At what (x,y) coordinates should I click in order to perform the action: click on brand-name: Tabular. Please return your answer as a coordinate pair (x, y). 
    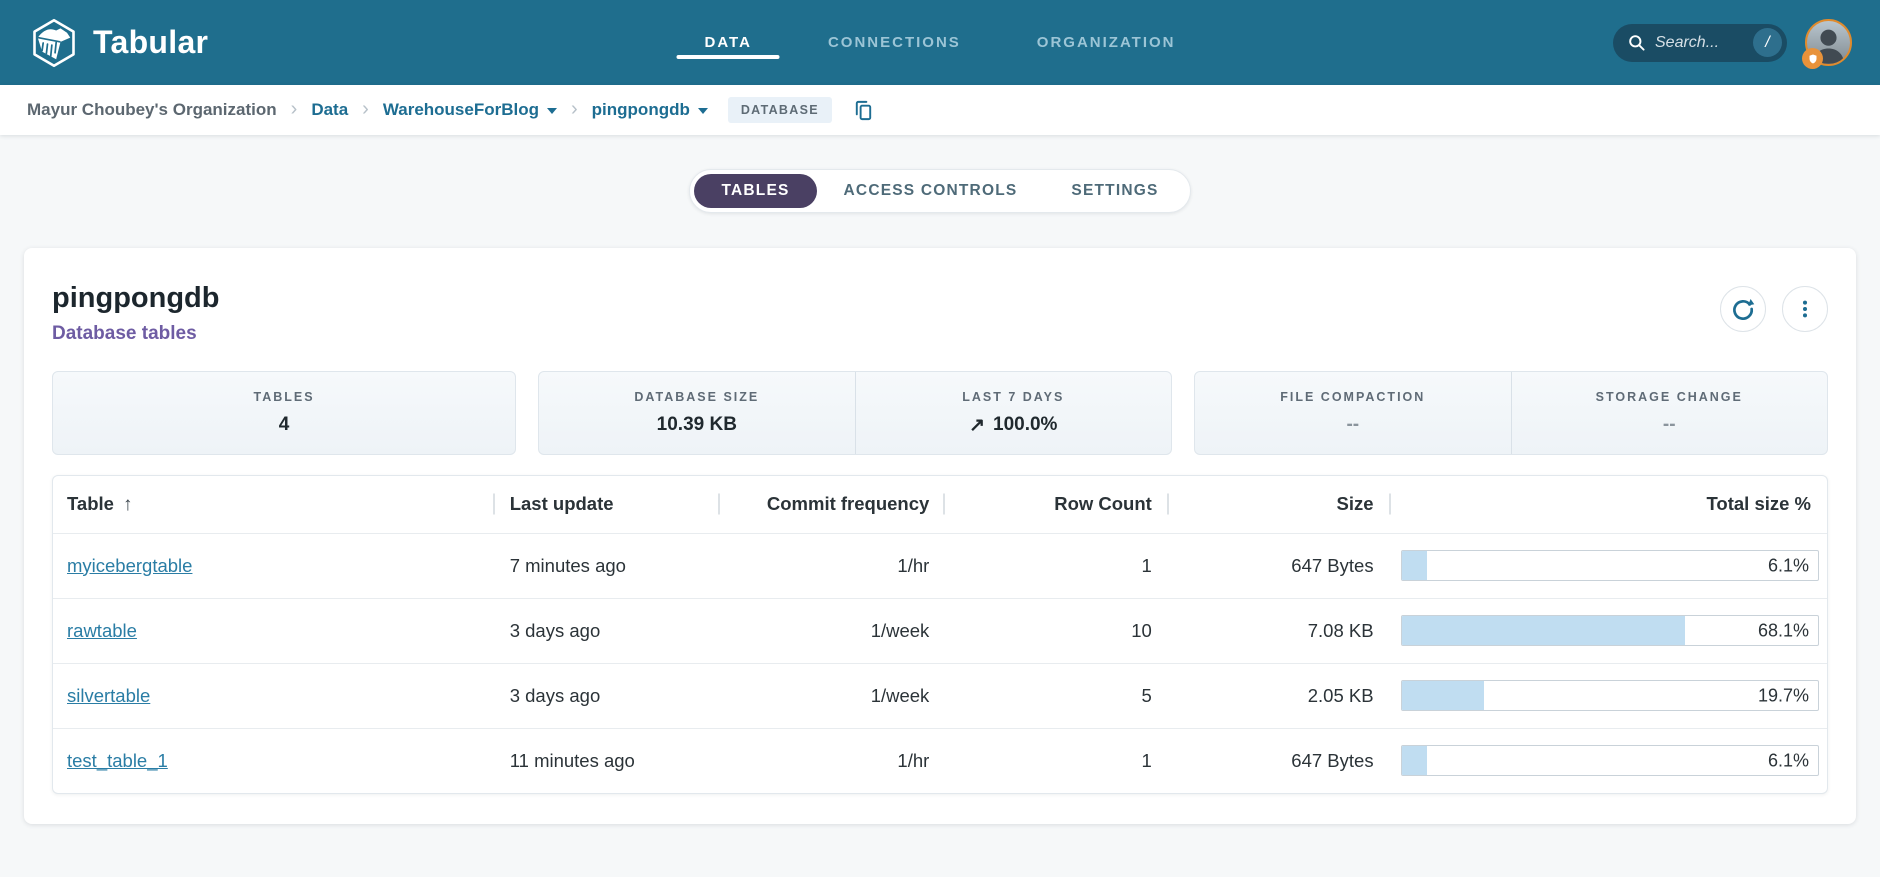
    Looking at the image, I should click on (151, 42).